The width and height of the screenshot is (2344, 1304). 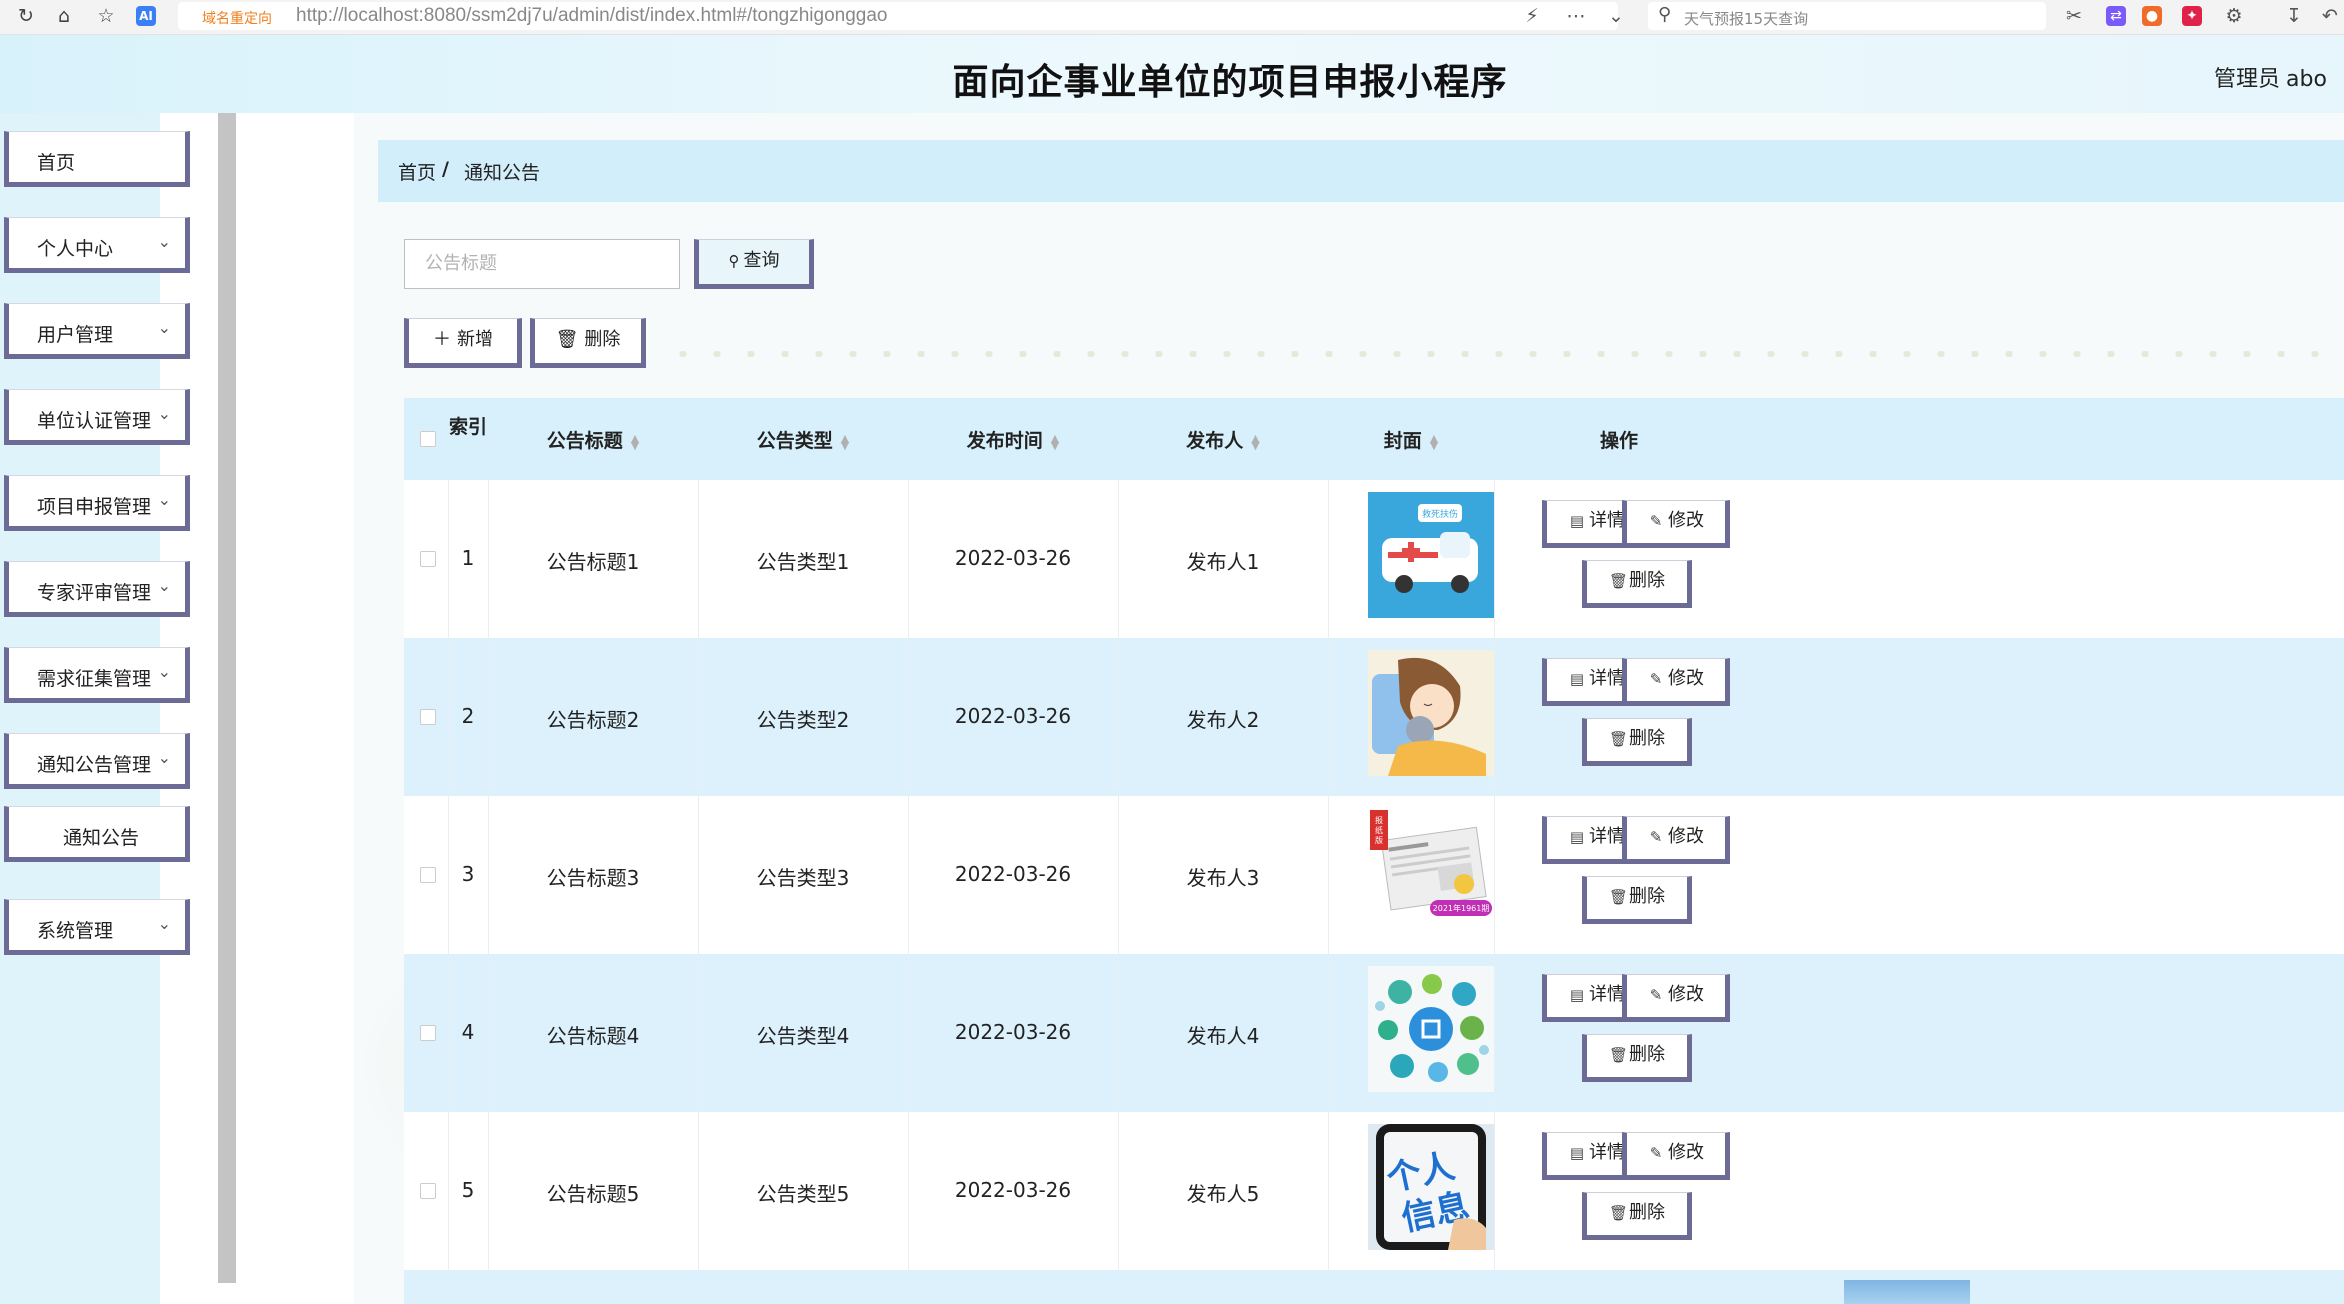 I want to click on extension-icon: ✦, so click(x=2192, y=16).